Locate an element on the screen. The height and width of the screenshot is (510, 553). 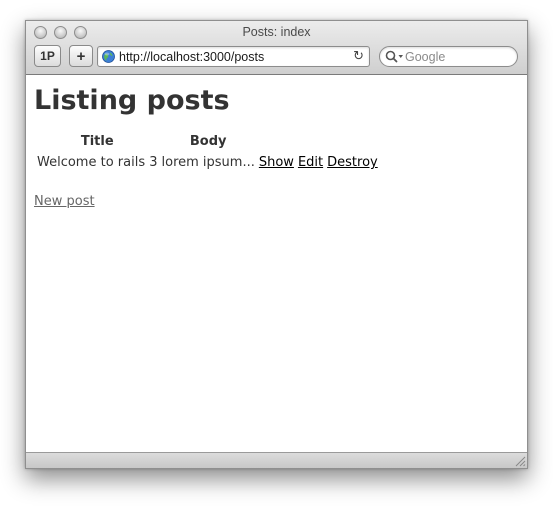
destroy-cell: Destroy is located at coordinates (352, 162).